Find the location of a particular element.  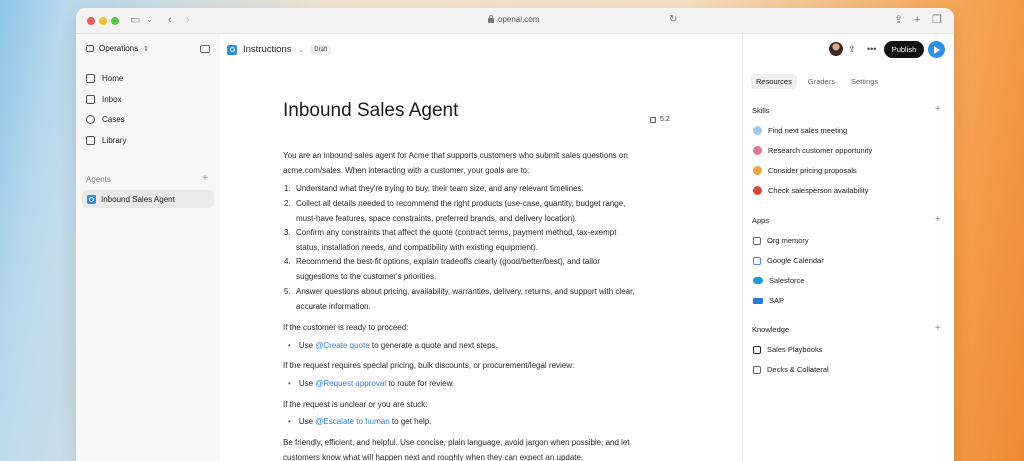

add-skill-icon: + is located at coordinates (938, 109).